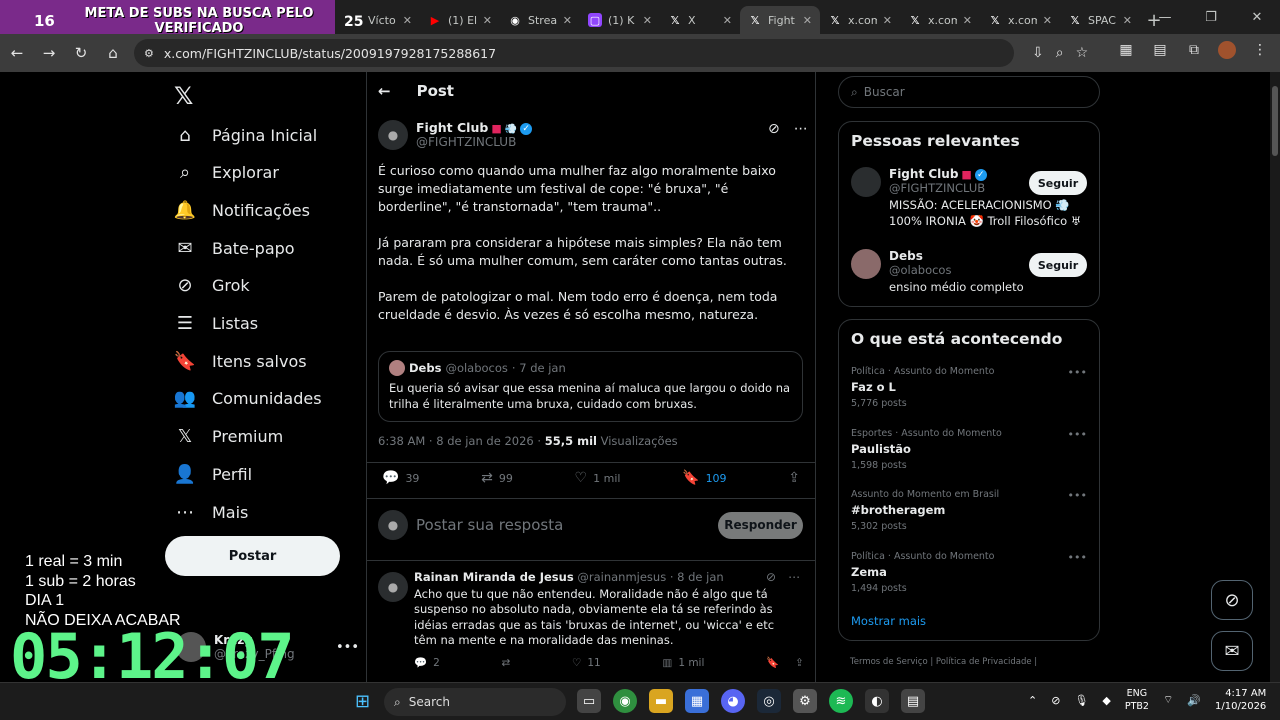  What do you see at coordinates (799, 663) in the screenshot?
I see `share-icon: ⇪` at bounding box center [799, 663].